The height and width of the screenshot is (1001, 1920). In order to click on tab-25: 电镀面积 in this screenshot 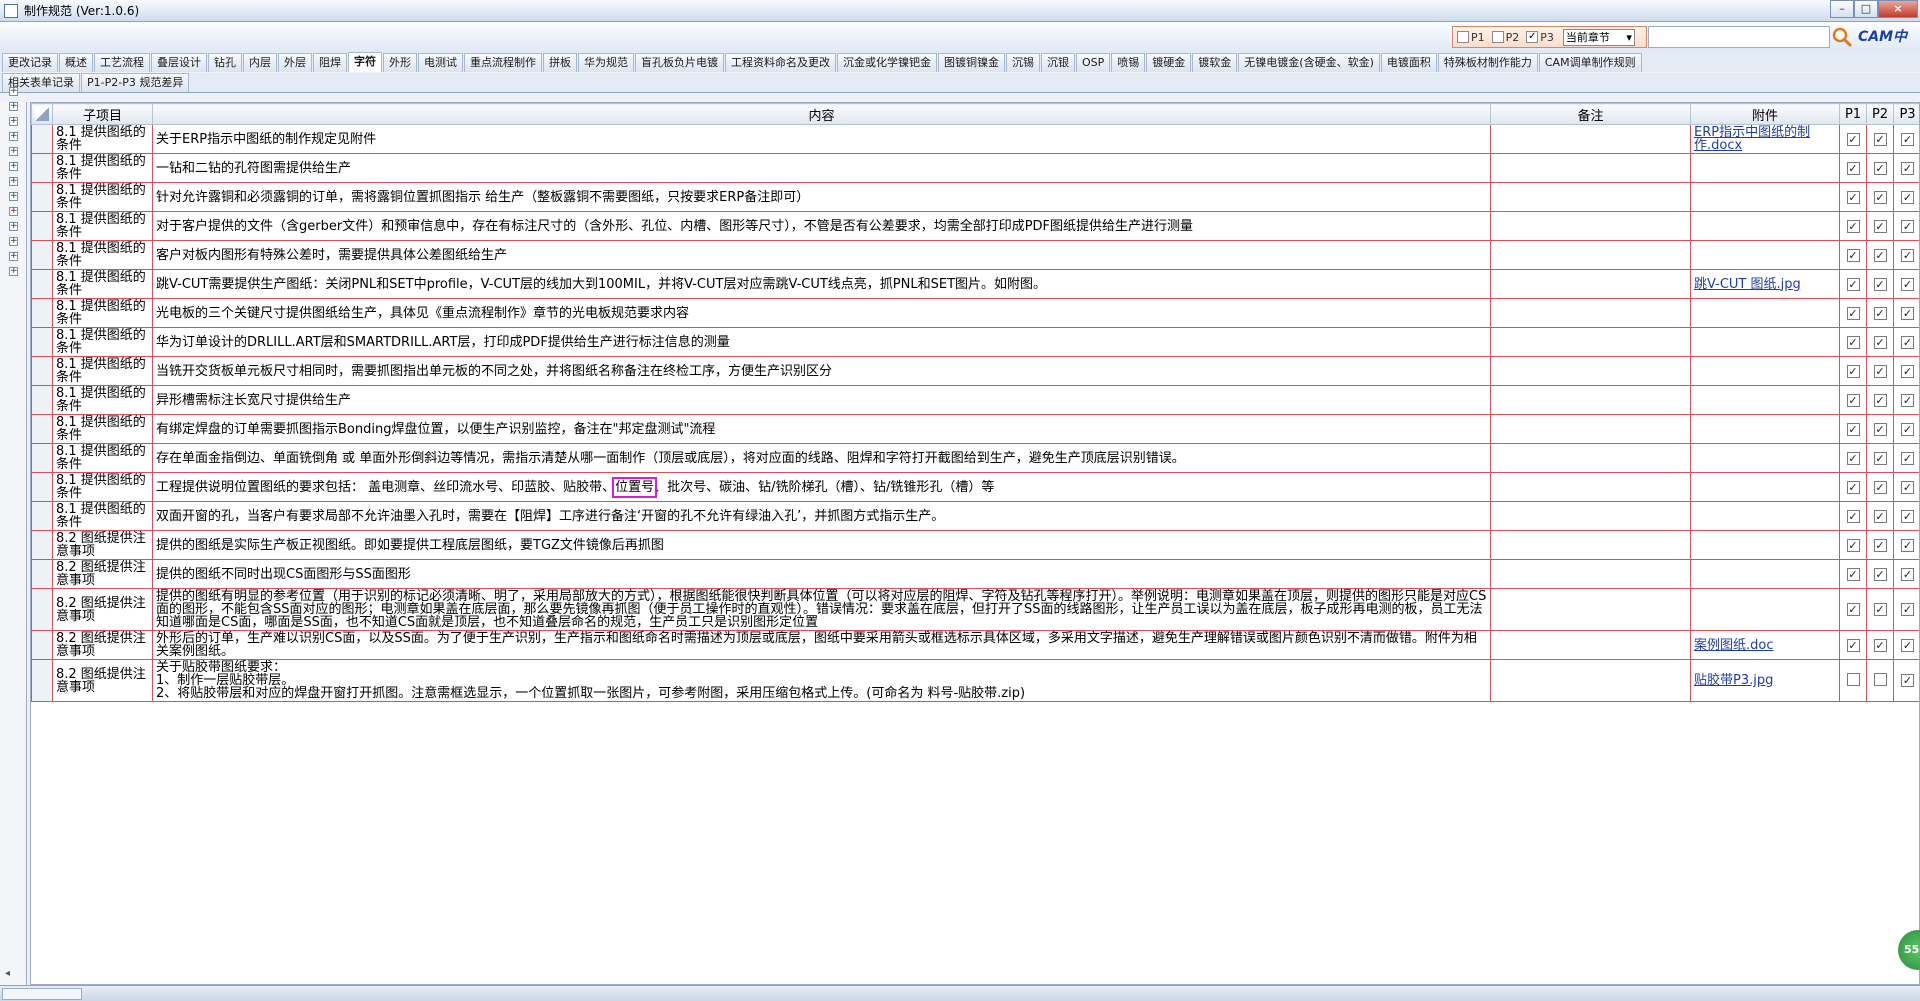, I will do `click(1408, 62)`.